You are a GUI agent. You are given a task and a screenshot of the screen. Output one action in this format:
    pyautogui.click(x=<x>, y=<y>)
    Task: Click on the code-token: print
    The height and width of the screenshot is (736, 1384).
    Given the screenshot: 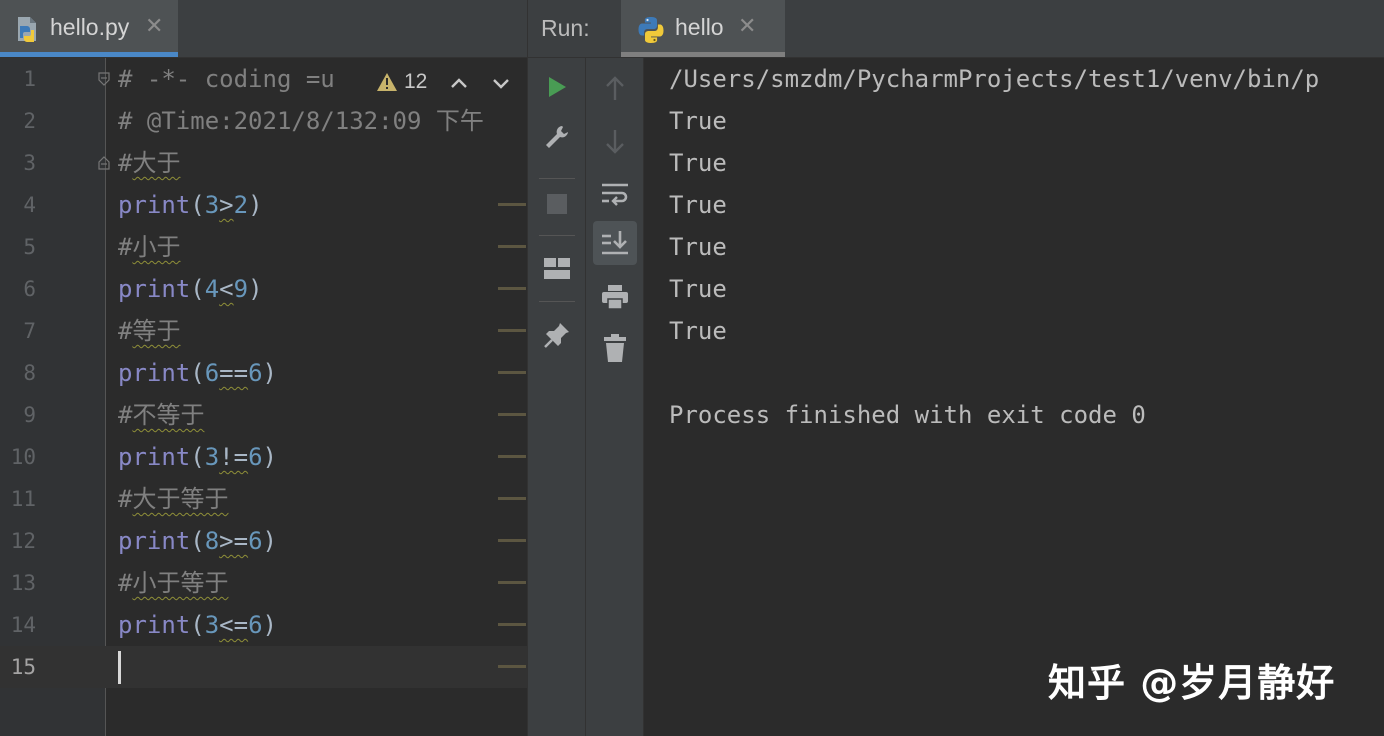 What is the action you would take?
    pyautogui.click(x=154, y=205)
    